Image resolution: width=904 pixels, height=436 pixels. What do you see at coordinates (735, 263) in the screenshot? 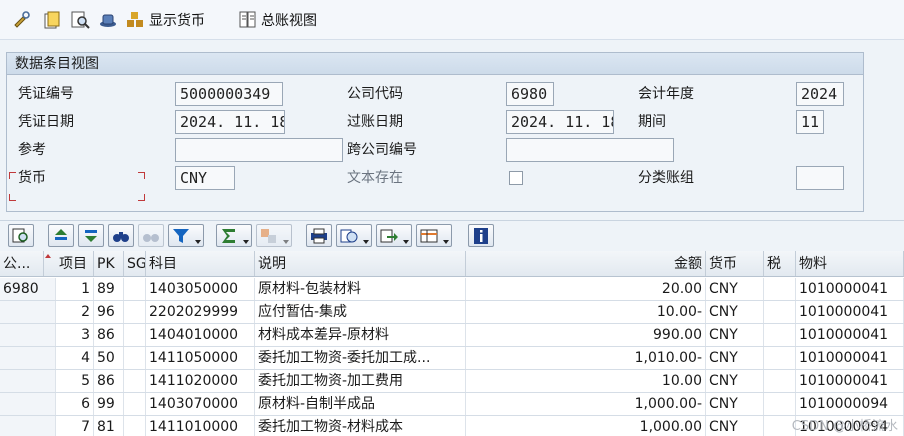
I see `col-currency: 货币` at bounding box center [735, 263].